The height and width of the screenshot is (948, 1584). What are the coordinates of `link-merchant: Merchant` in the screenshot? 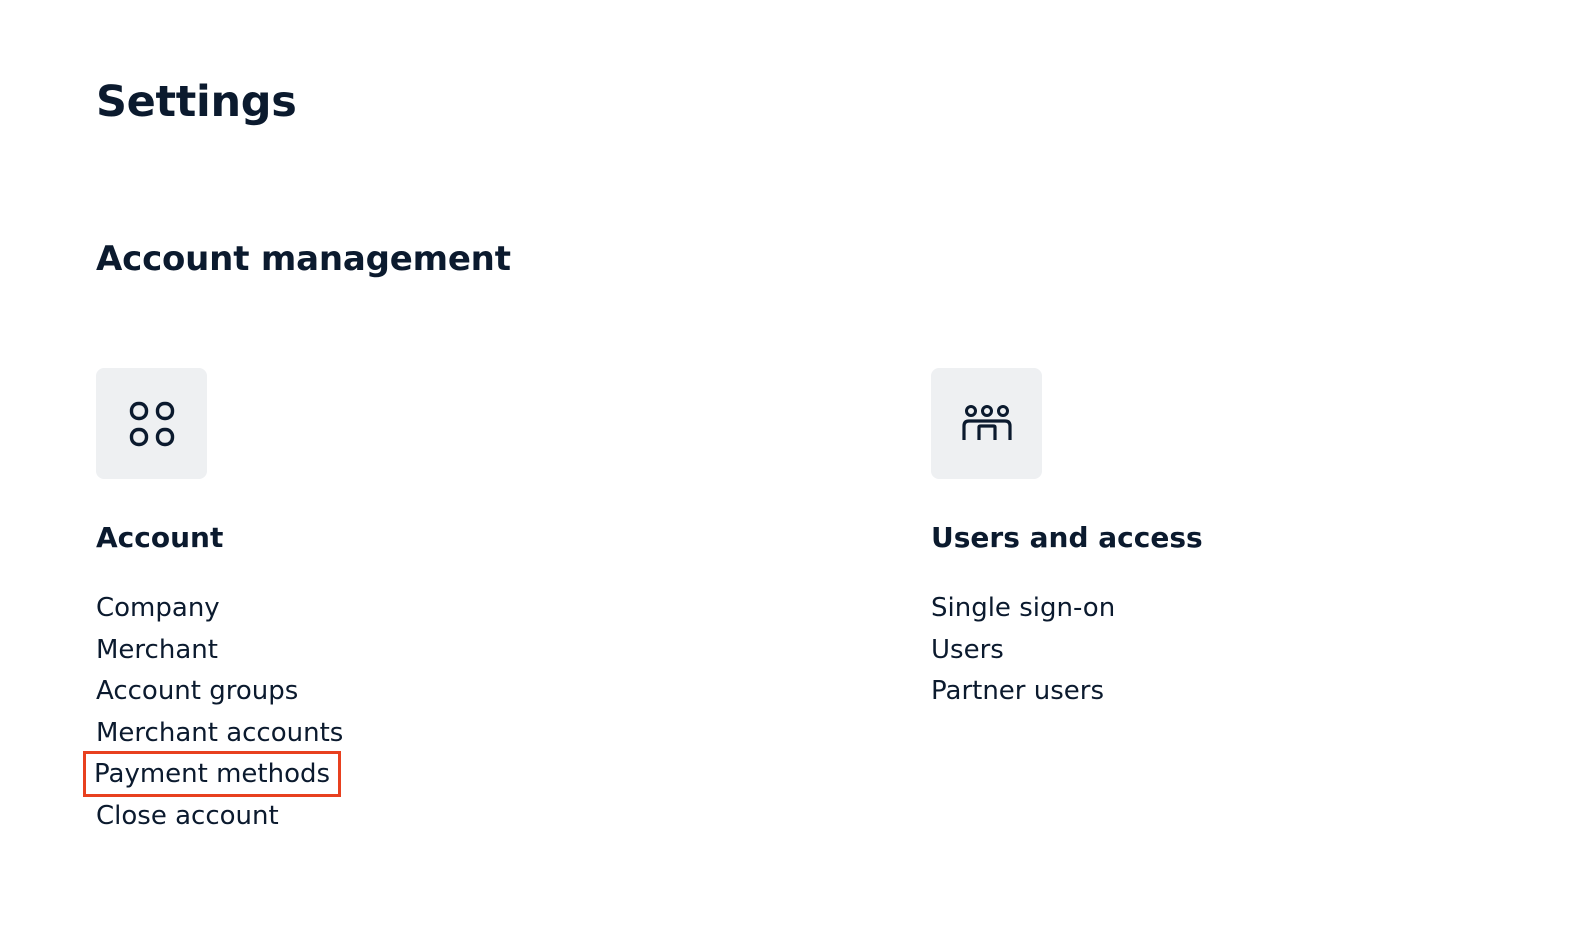 It's located at (219, 651).